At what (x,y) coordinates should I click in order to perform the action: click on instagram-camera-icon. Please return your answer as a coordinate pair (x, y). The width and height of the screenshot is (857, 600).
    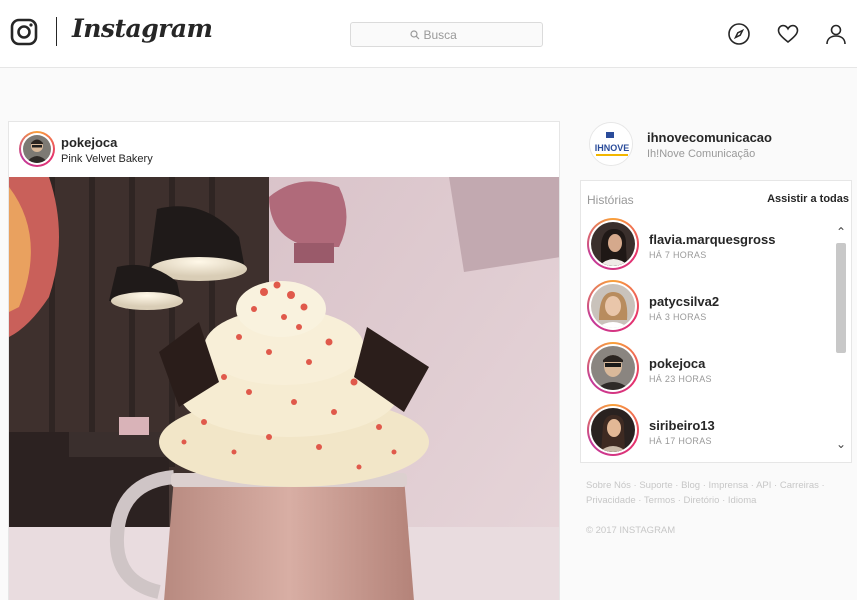
    Looking at the image, I should click on (24, 32).